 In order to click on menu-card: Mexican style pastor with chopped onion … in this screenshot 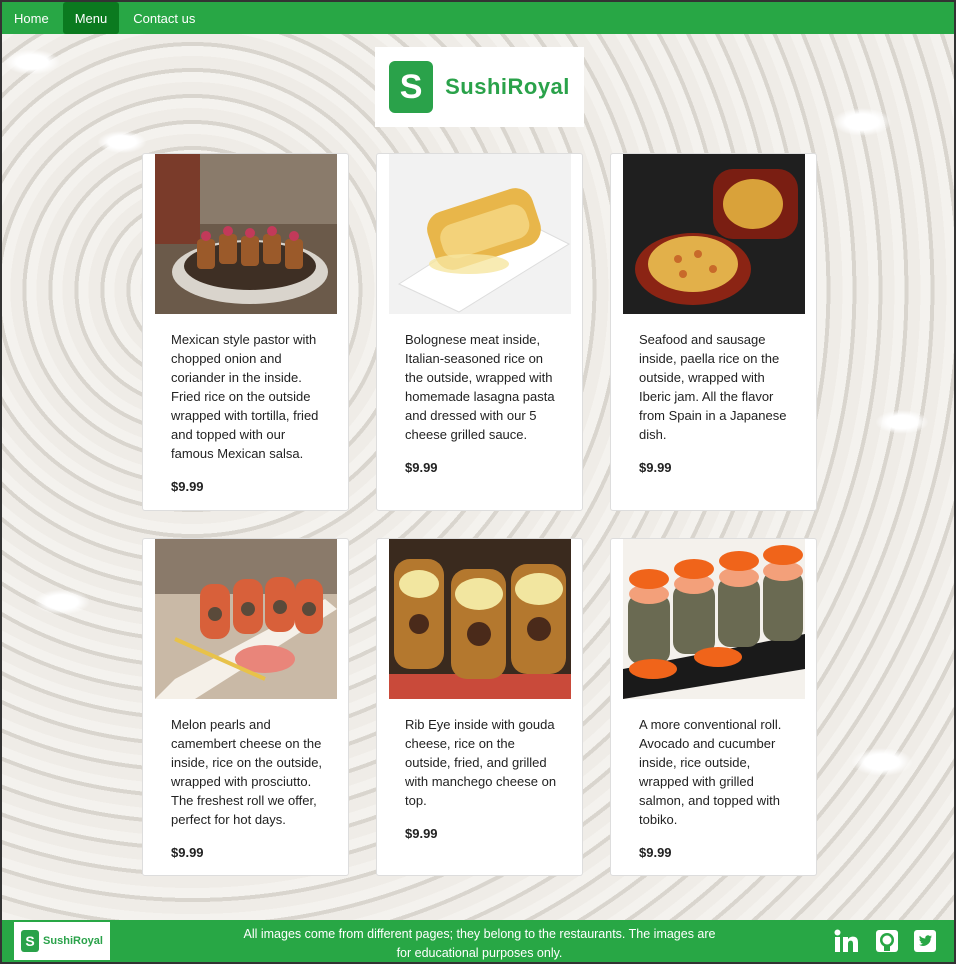, I will do `click(245, 332)`.